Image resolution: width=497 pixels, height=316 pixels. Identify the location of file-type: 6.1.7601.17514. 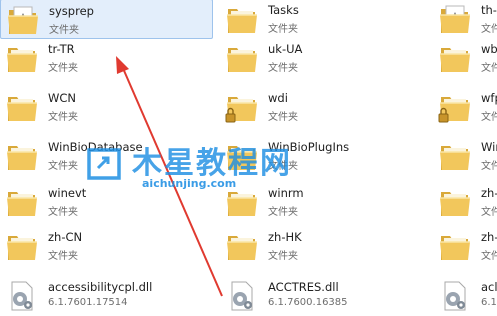
(88, 302).